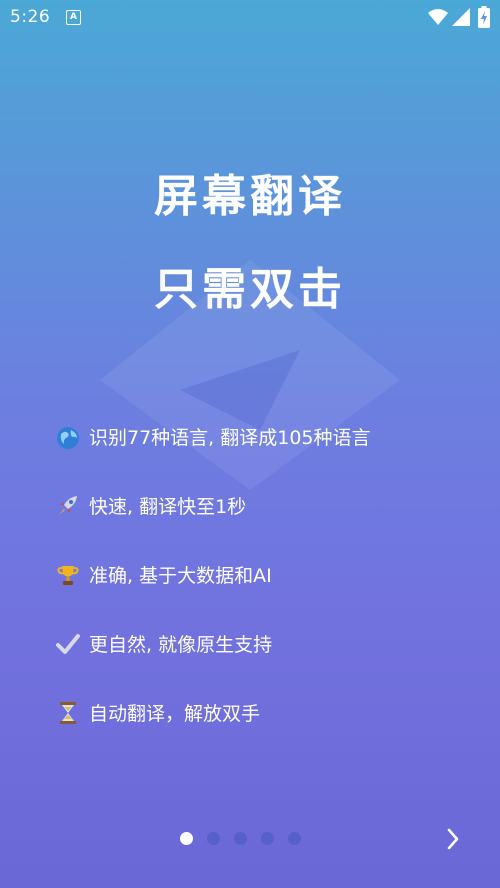 Image resolution: width=500 pixels, height=888 pixels. What do you see at coordinates (250, 17) in the screenshot?
I see `status-bar: 5:26 A` at bounding box center [250, 17].